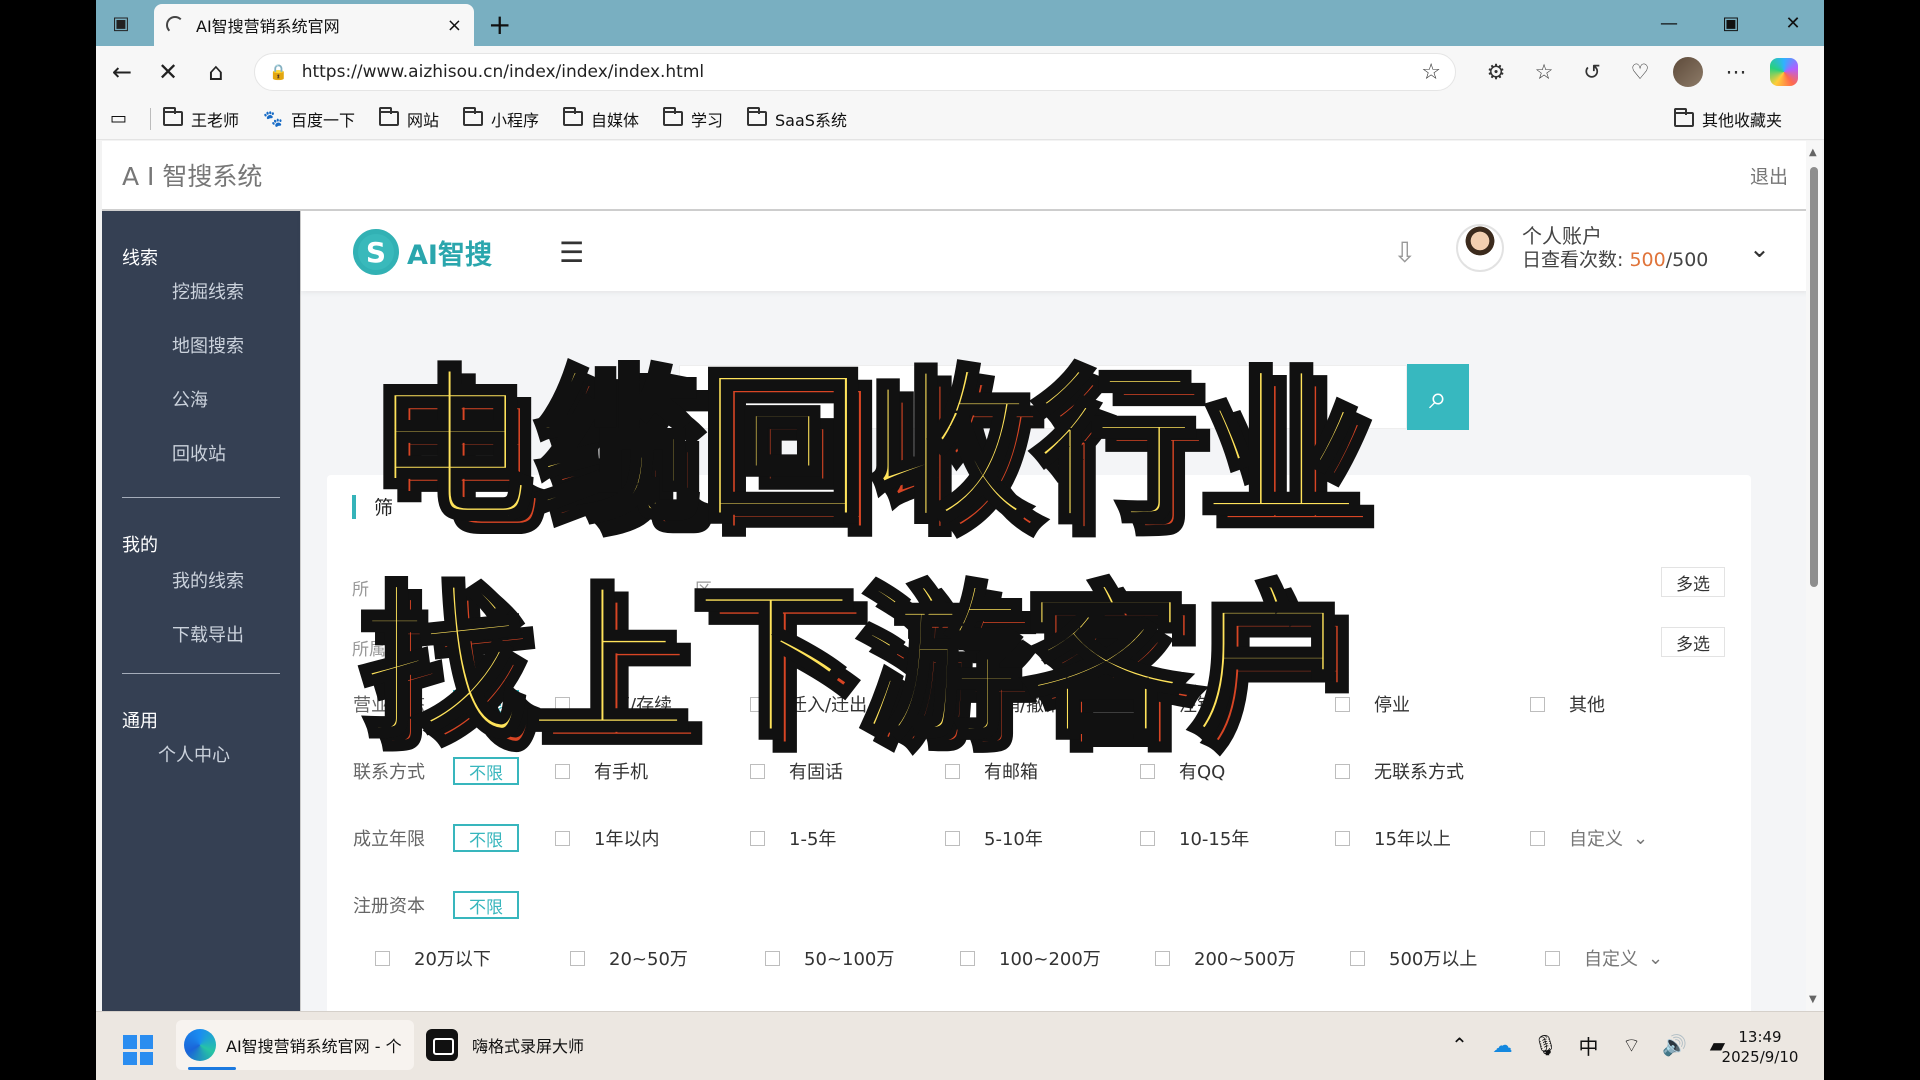 The width and height of the screenshot is (1920, 1080). I want to click on contact-option: 有邮箱, so click(1042, 771).